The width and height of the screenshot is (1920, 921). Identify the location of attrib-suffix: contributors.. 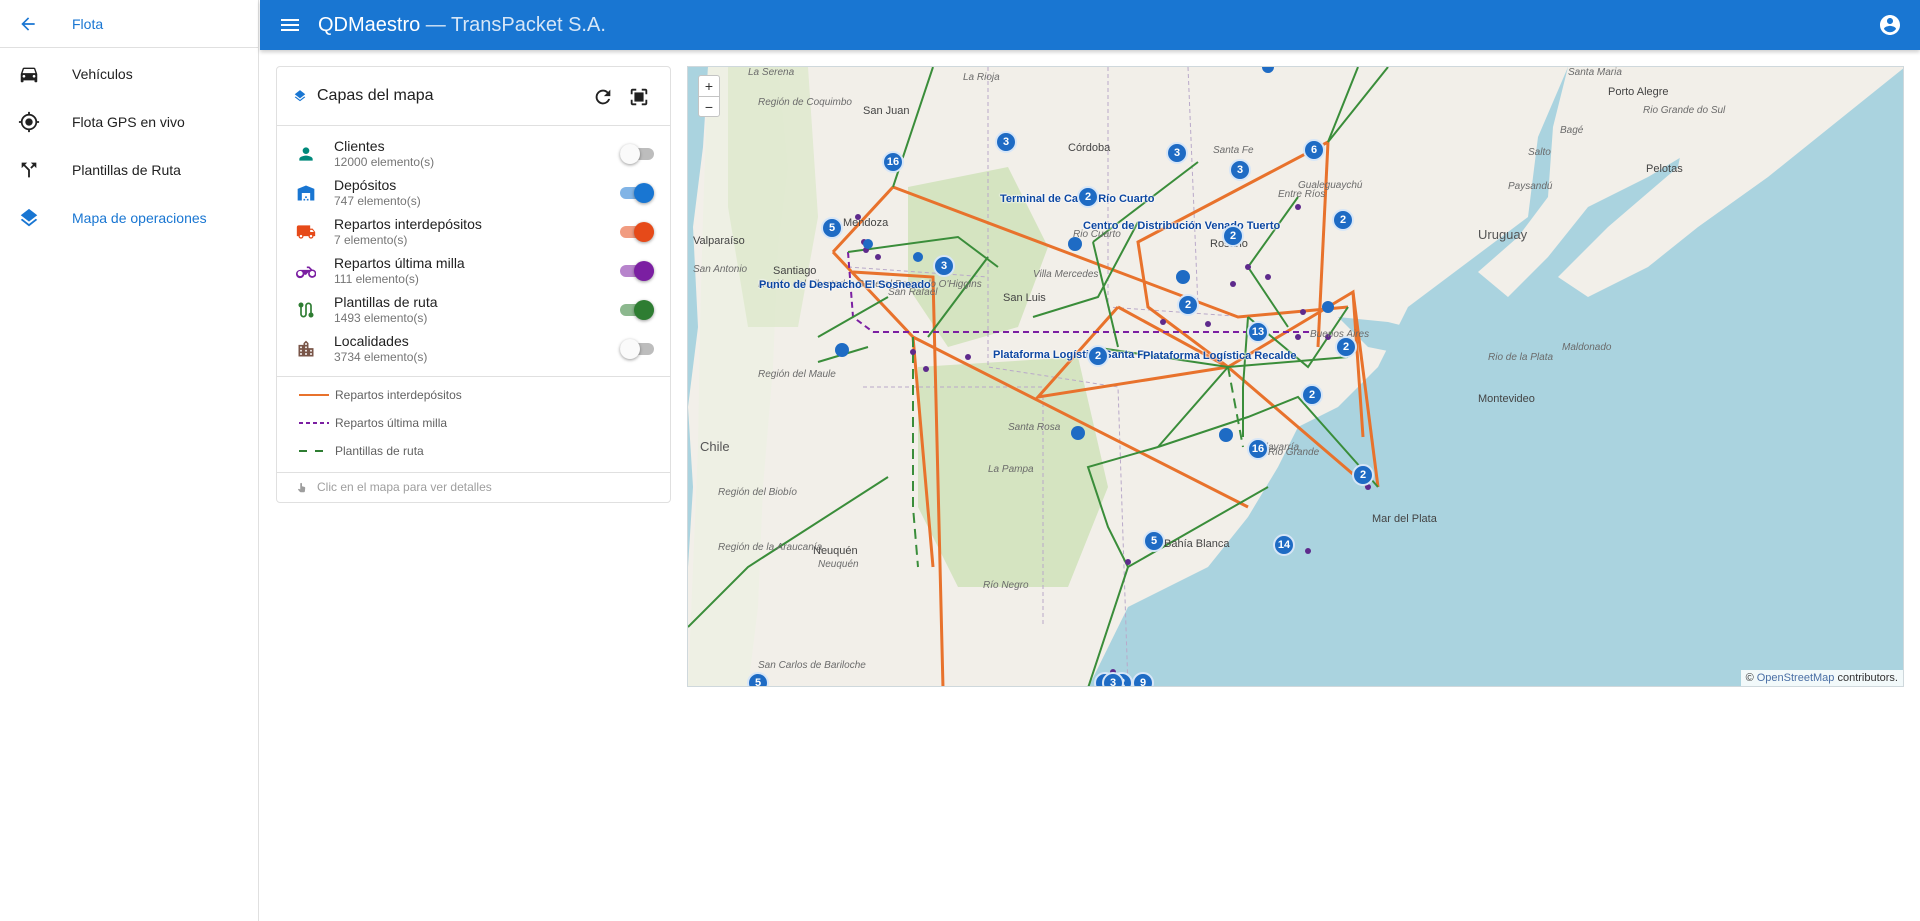
(1866, 678).